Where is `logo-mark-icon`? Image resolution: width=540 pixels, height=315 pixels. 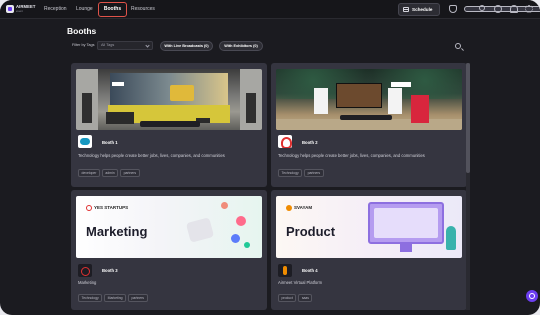
logo-mark-icon is located at coordinates (10, 9).